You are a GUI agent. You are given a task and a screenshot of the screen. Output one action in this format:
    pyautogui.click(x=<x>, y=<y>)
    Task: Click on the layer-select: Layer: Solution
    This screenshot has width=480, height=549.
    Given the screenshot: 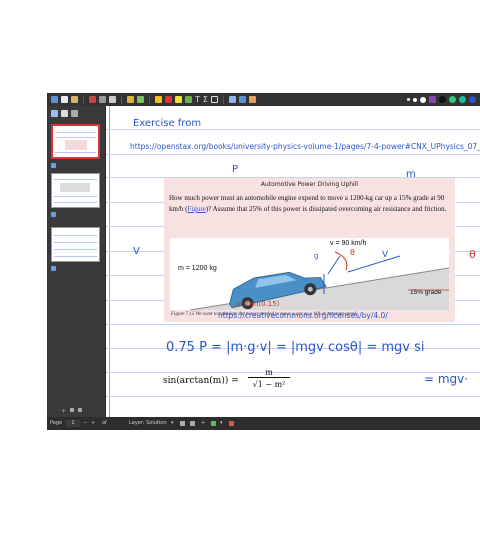 What is the action you would take?
    pyautogui.click(x=148, y=423)
    